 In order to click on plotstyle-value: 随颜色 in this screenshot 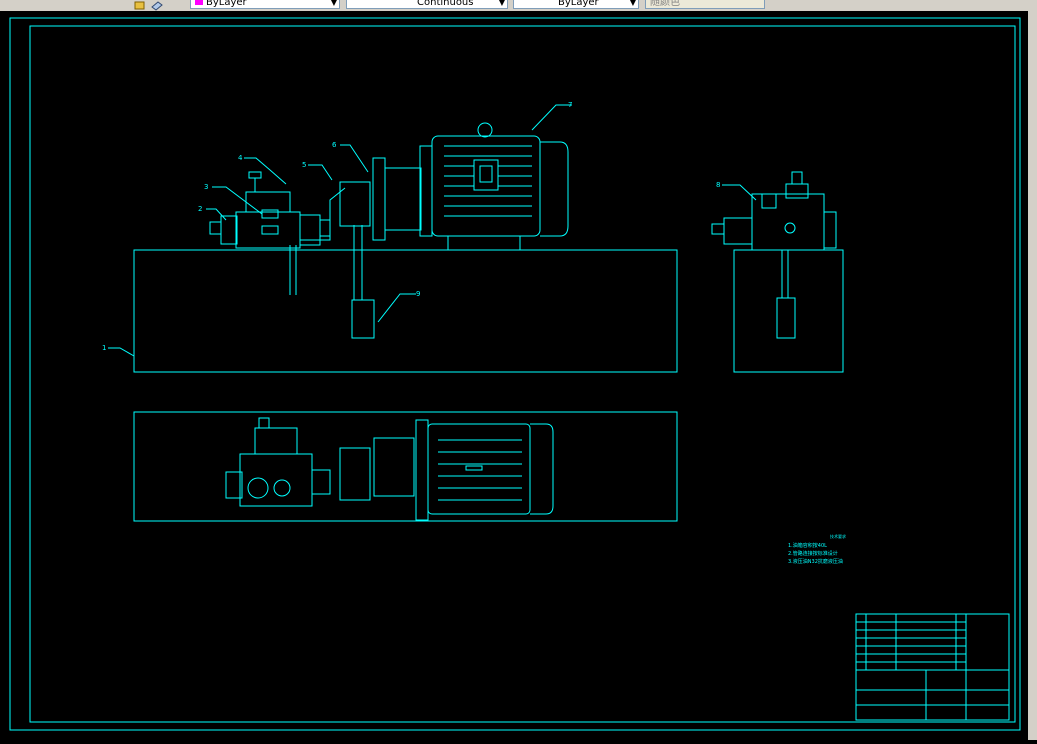, I will do `click(665, 4)`.